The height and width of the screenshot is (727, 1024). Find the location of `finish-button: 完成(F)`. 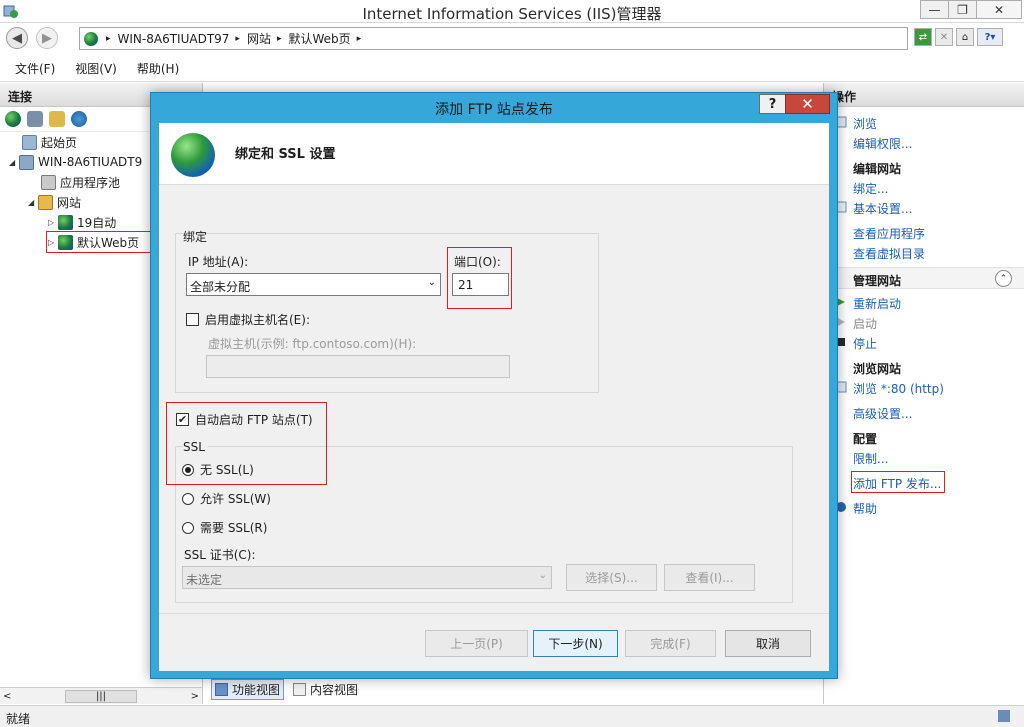

finish-button: 完成(F) is located at coordinates (670, 643).